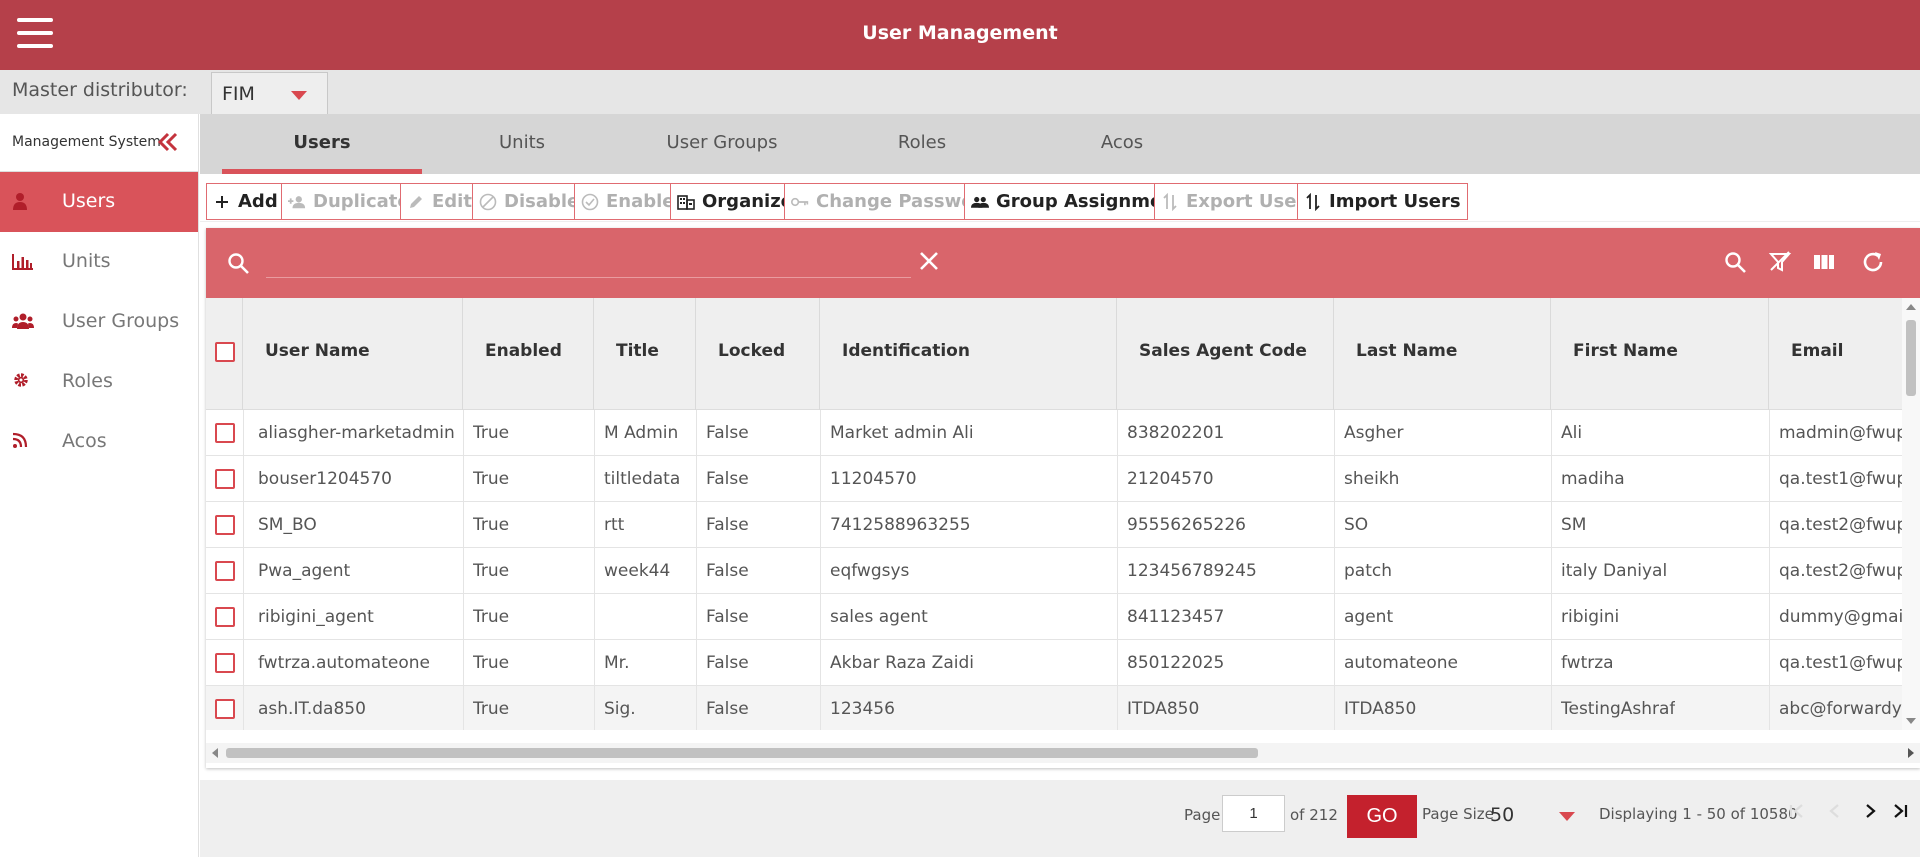 This screenshot has height=857, width=1920. What do you see at coordinates (99, 382) in the screenshot?
I see `sidebar-item-roles: Roles` at bounding box center [99, 382].